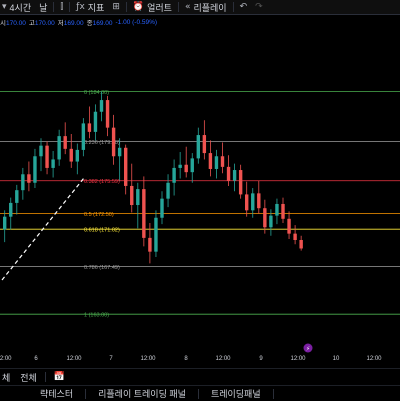 Image resolution: width=400 pixels, height=401 pixels. I want to click on event-badge: ⚡, so click(308, 348).